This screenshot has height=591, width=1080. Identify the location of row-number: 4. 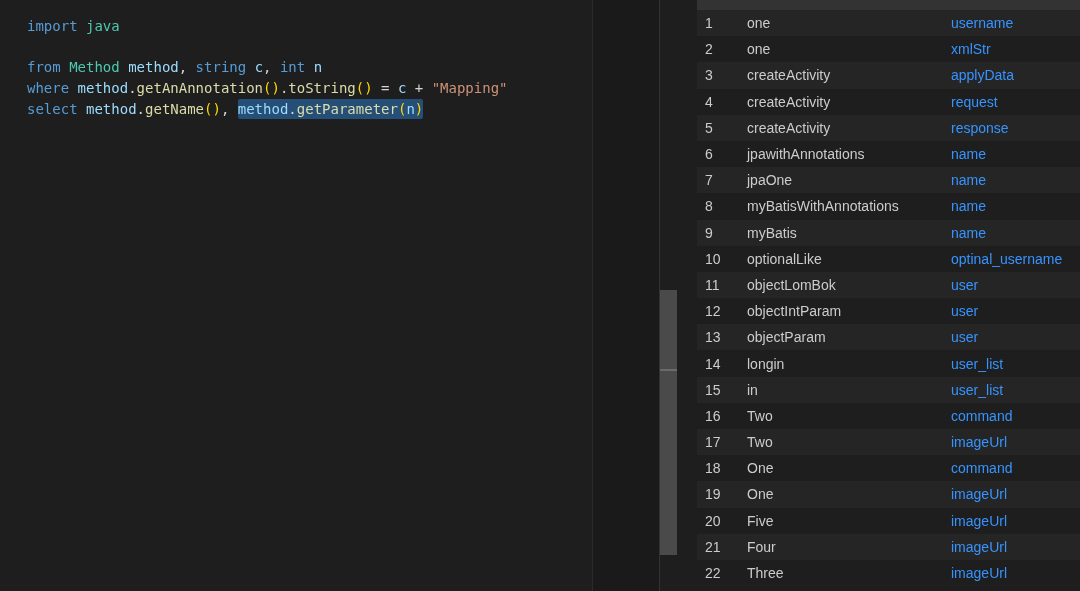
(709, 101).